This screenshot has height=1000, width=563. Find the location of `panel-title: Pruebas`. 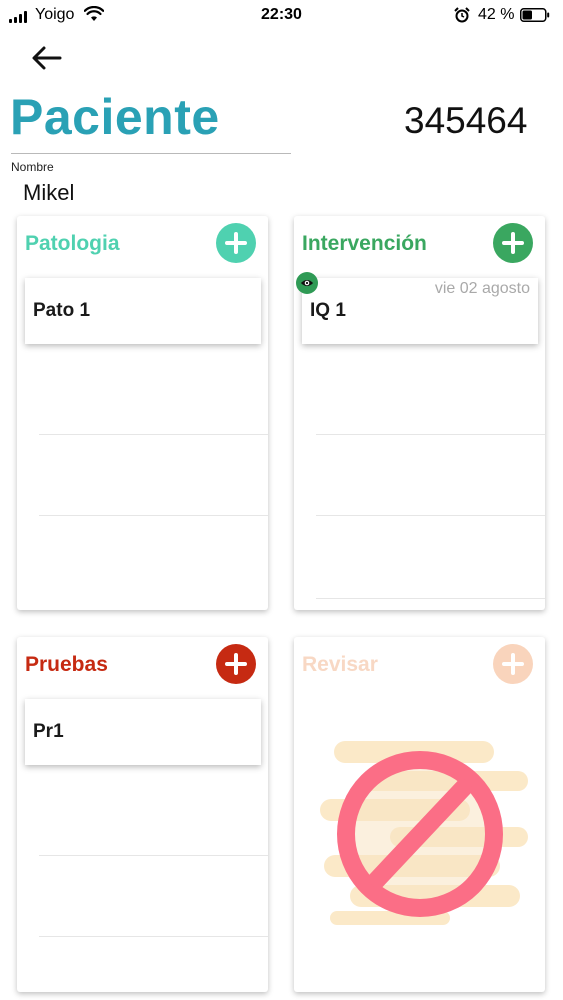

panel-title: Pruebas is located at coordinates (66, 664).